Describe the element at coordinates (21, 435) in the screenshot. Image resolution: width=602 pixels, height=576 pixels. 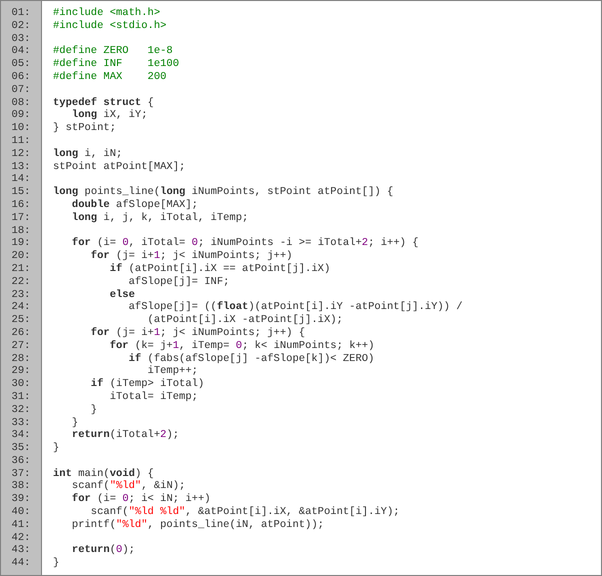
I see `line-number: 34:` at that location.